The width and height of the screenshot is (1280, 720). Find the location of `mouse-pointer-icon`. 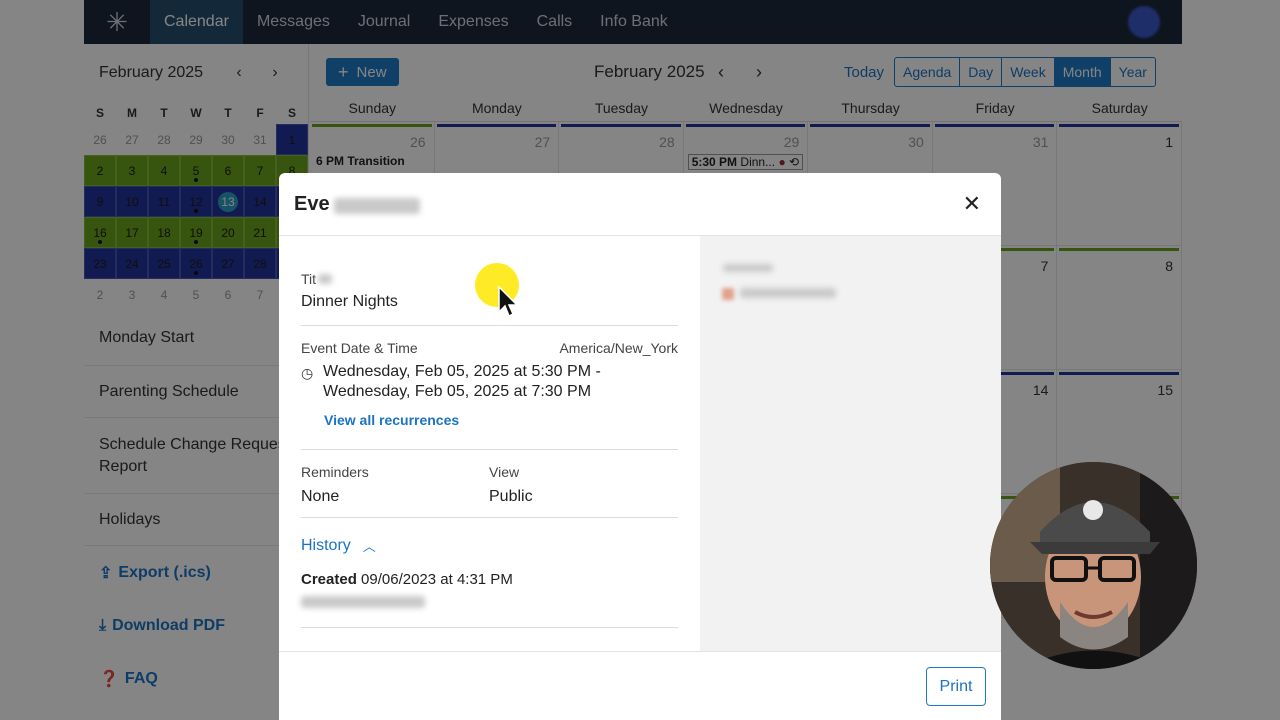

mouse-pointer-icon is located at coordinates (508, 301).